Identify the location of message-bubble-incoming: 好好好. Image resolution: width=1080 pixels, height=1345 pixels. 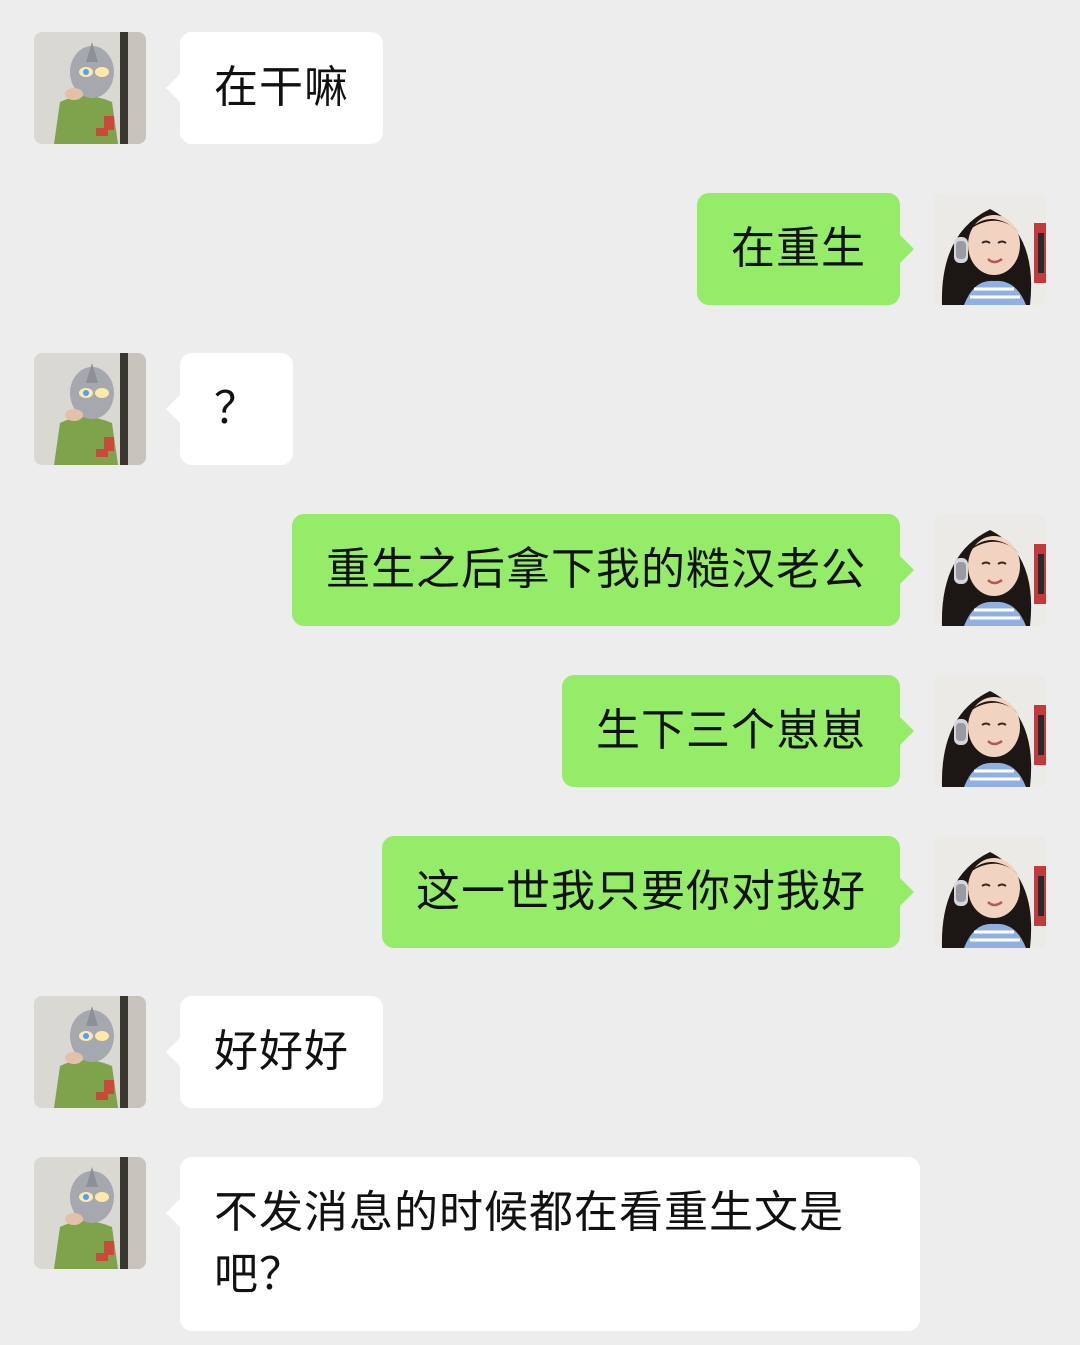
(274, 1052).